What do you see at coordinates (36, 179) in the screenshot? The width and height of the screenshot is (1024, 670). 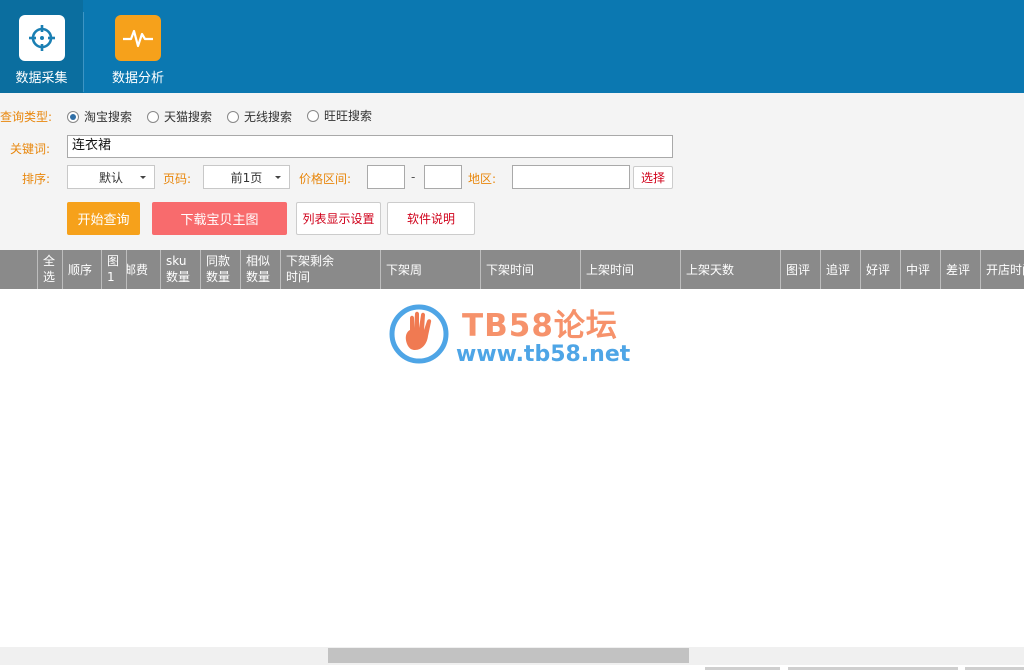 I see `sort-label: 排序:` at bounding box center [36, 179].